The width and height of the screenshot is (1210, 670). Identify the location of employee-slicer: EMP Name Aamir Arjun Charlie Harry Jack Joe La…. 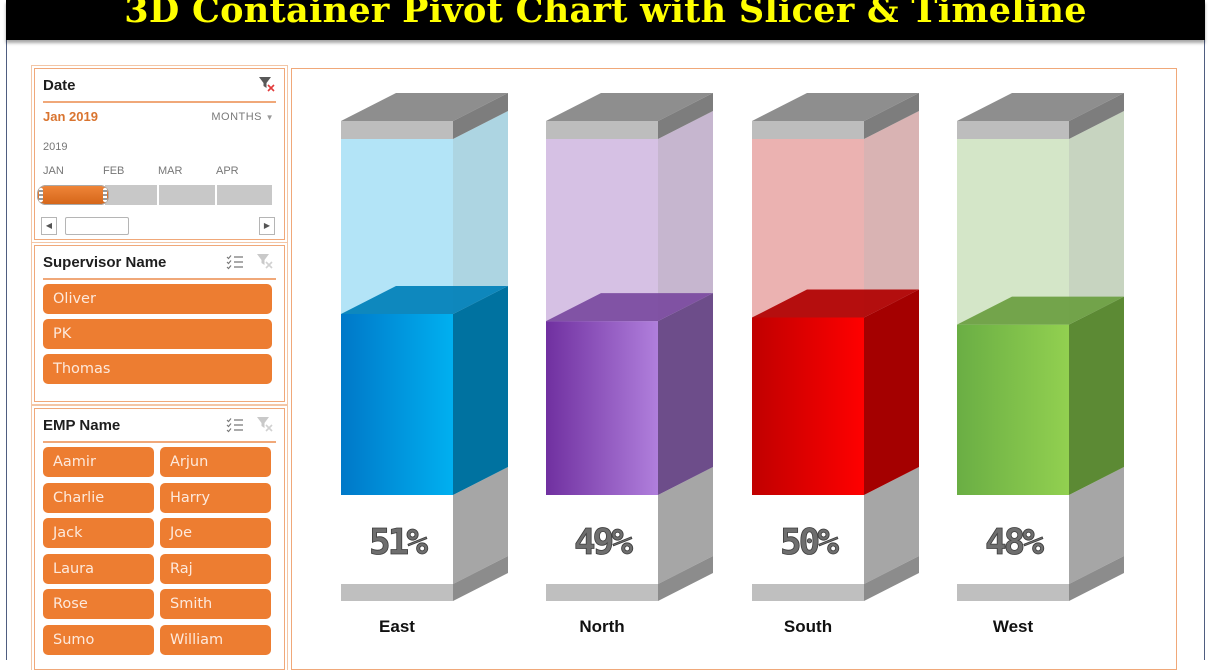
(159, 539).